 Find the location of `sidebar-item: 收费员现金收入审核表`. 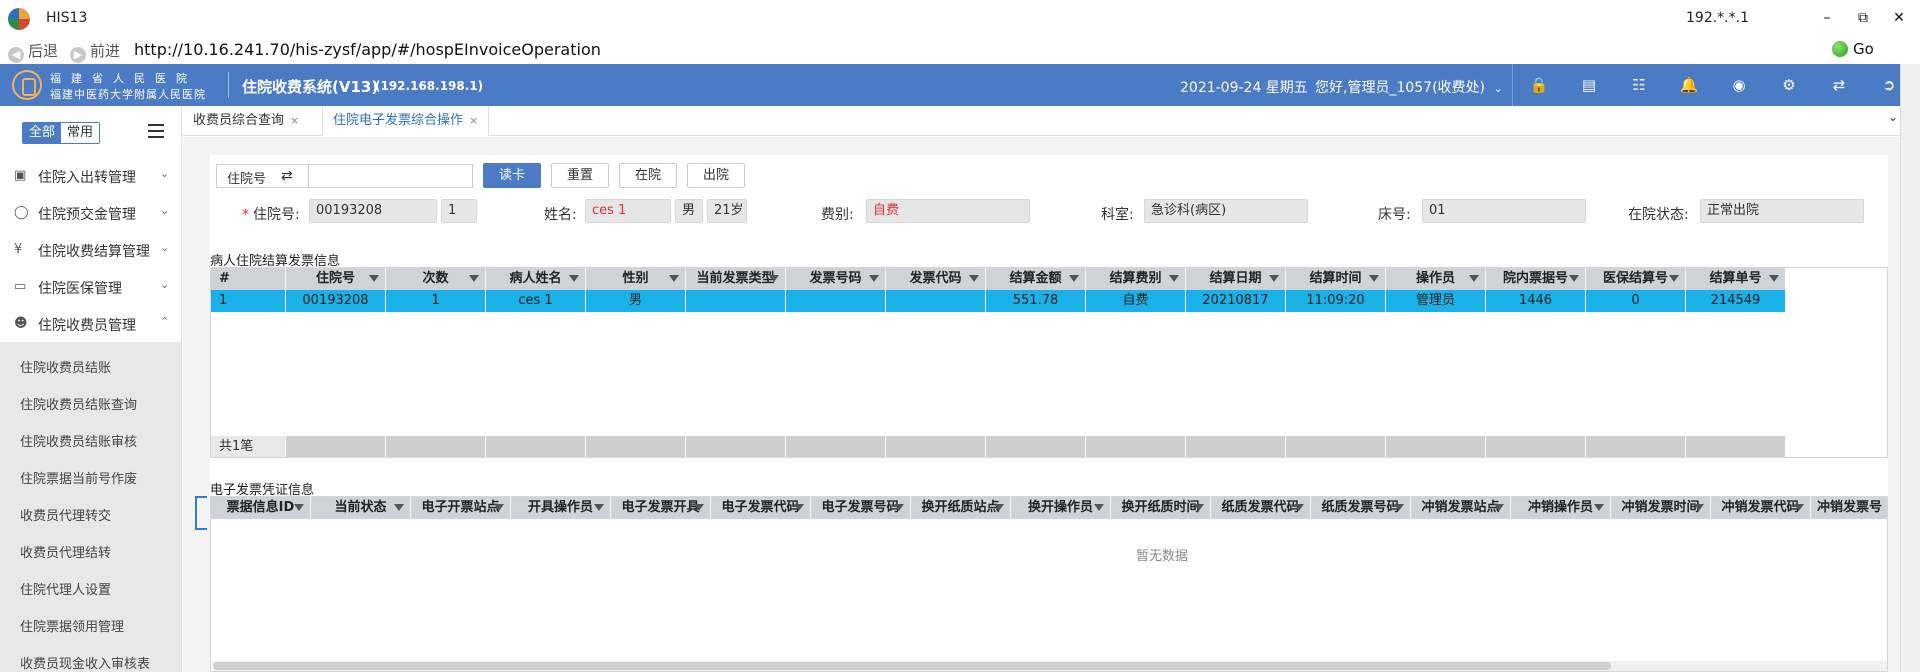

sidebar-item: 收费员现金收入审核表 is located at coordinates (85, 662).